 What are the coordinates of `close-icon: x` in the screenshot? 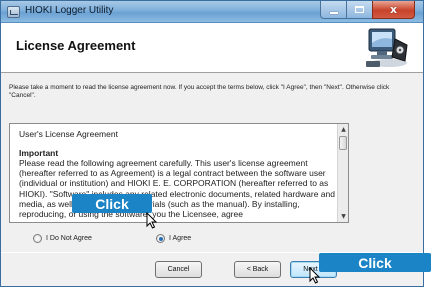 It's located at (393, 9).